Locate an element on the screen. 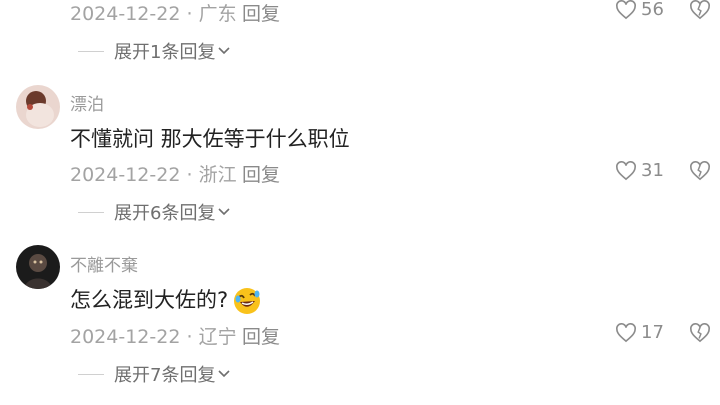 This screenshot has height=405, width=720. like-button: 17 is located at coordinates (639, 332).